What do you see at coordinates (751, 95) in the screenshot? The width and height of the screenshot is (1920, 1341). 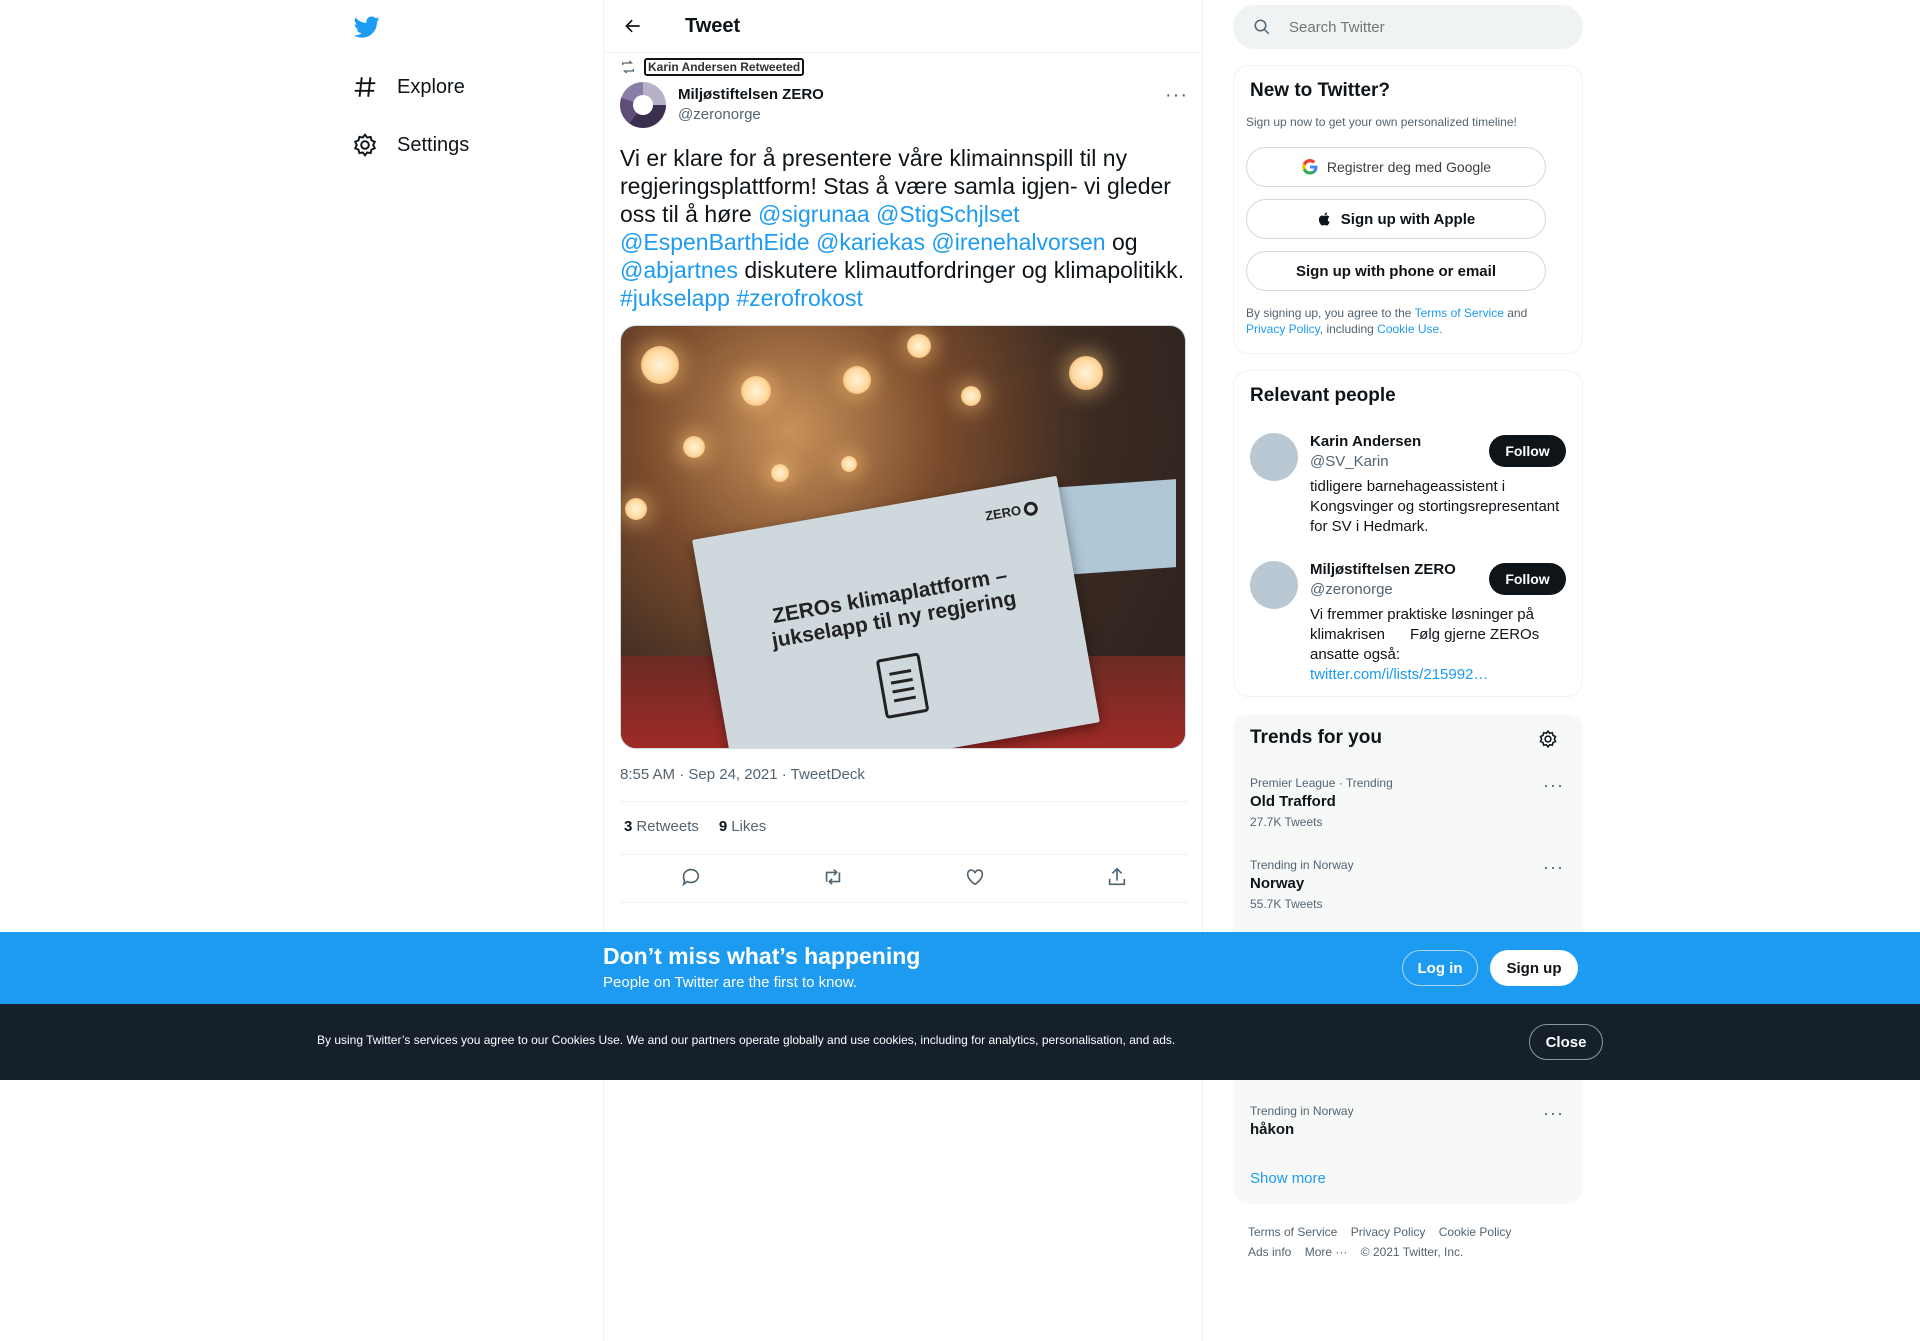 I see `author-name: Miljøstiftelsen ZERO` at bounding box center [751, 95].